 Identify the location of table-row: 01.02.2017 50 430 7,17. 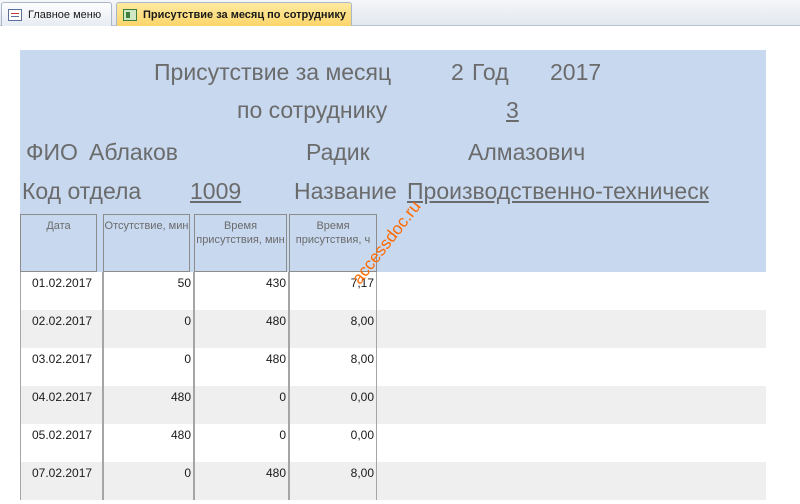
(393, 291).